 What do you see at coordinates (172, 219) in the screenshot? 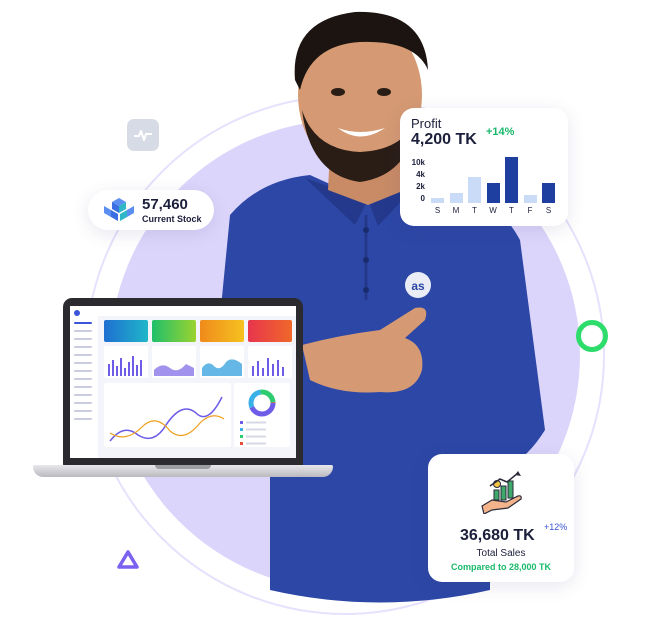
I see `stock-label: Current Stock` at bounding box center [172, 219].